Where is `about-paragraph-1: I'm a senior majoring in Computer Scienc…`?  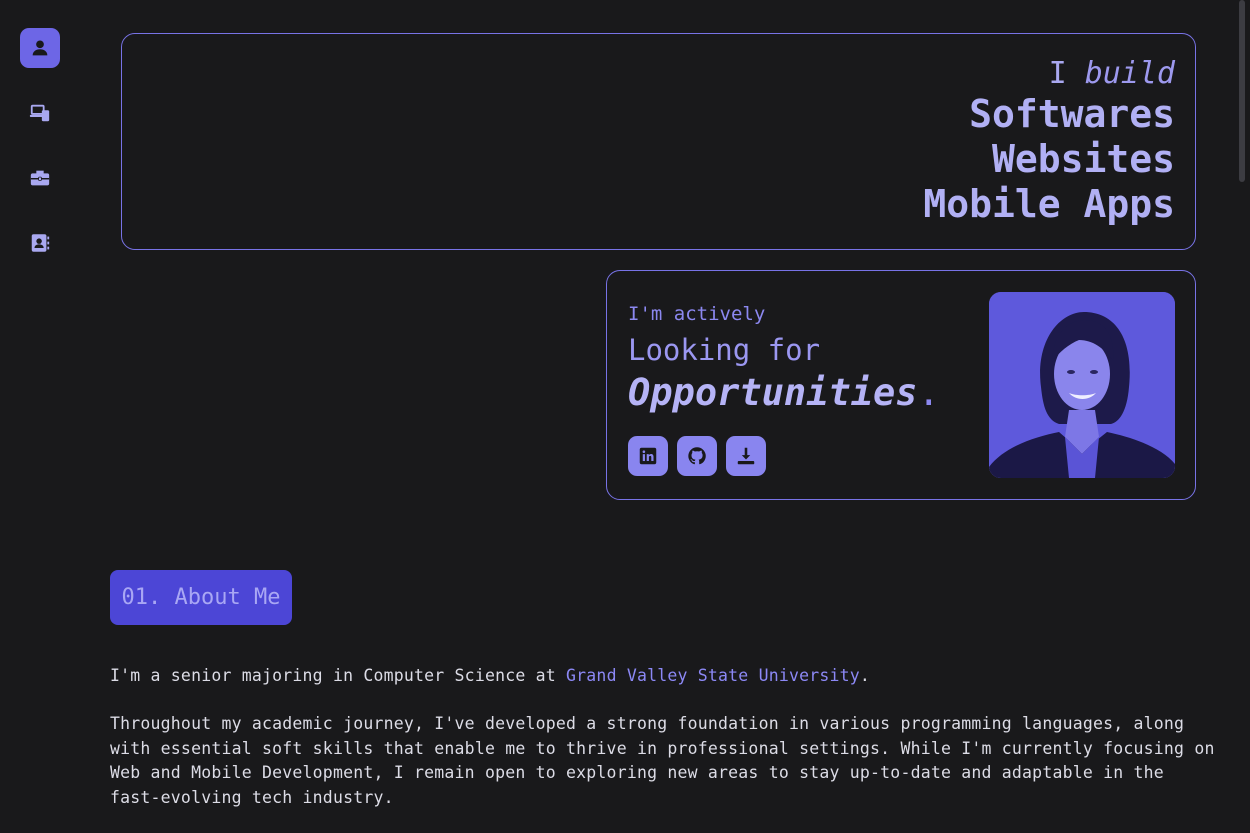
about-paragraph-1: I'm a senior majoring in Computer Scienc… is located at coordinates (665, 676).